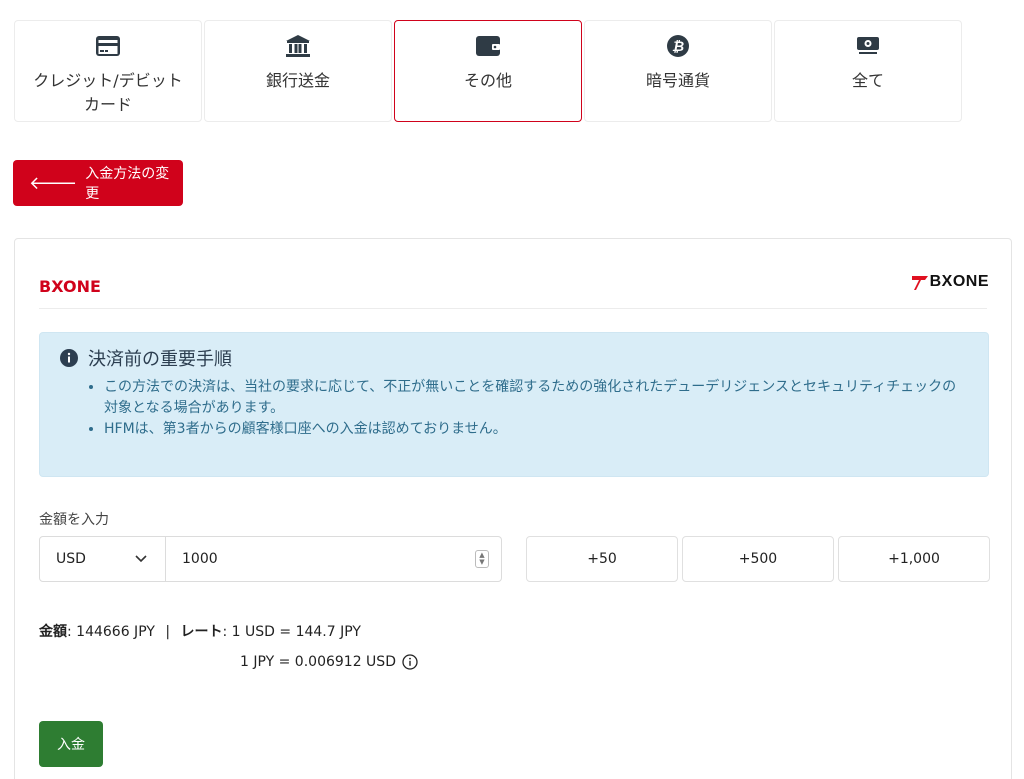 This screenshot has width=1024, height=779. What do you see at coordinates (200, 559) in the screenshot?
I see `amount-value: 1000` at bounding box center [200, 559].